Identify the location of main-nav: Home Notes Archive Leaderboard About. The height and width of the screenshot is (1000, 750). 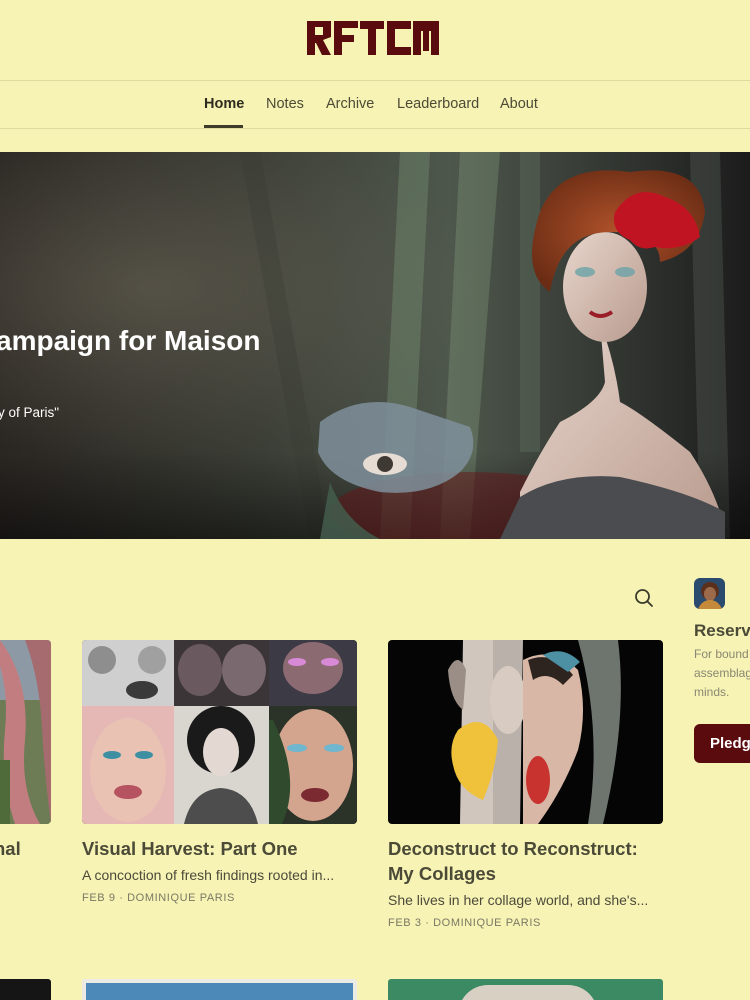
(375, 105).